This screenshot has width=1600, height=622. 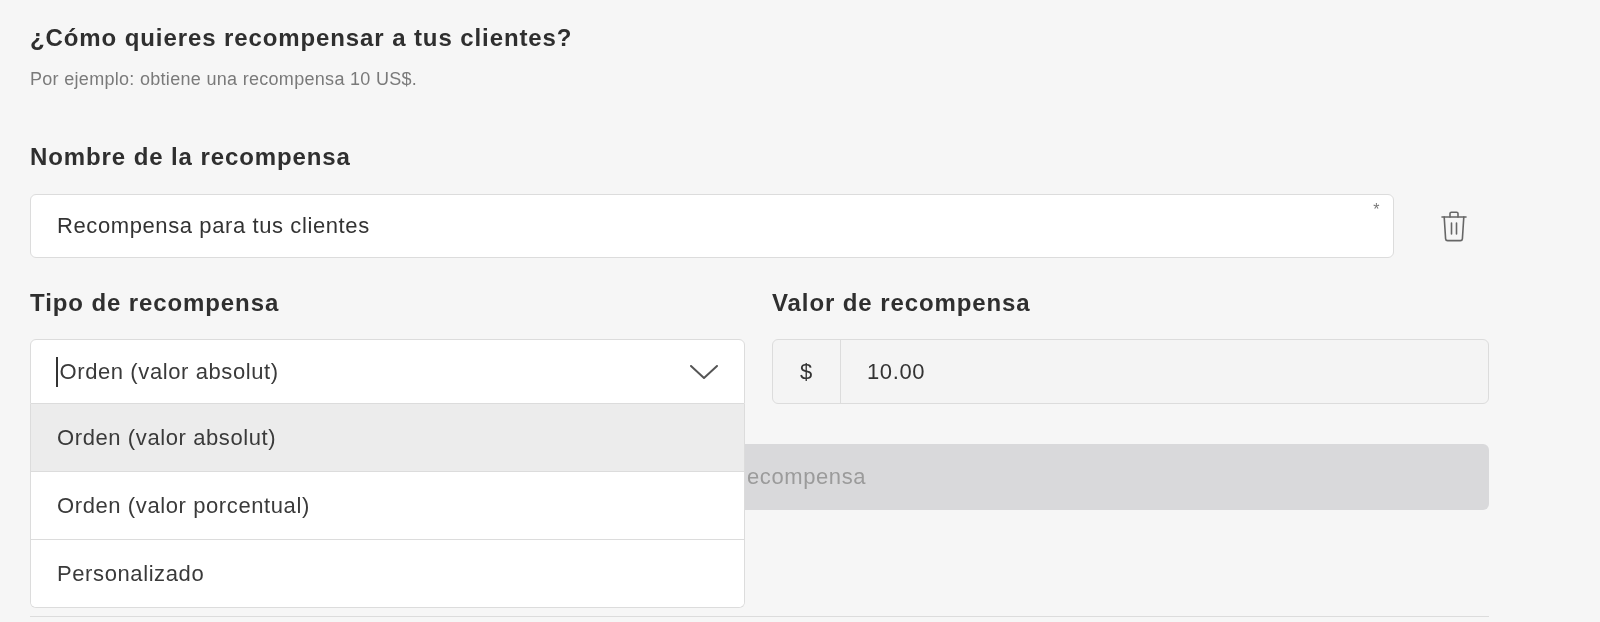 I want to click on currency-prefix: $, so click(x=807, y=371).